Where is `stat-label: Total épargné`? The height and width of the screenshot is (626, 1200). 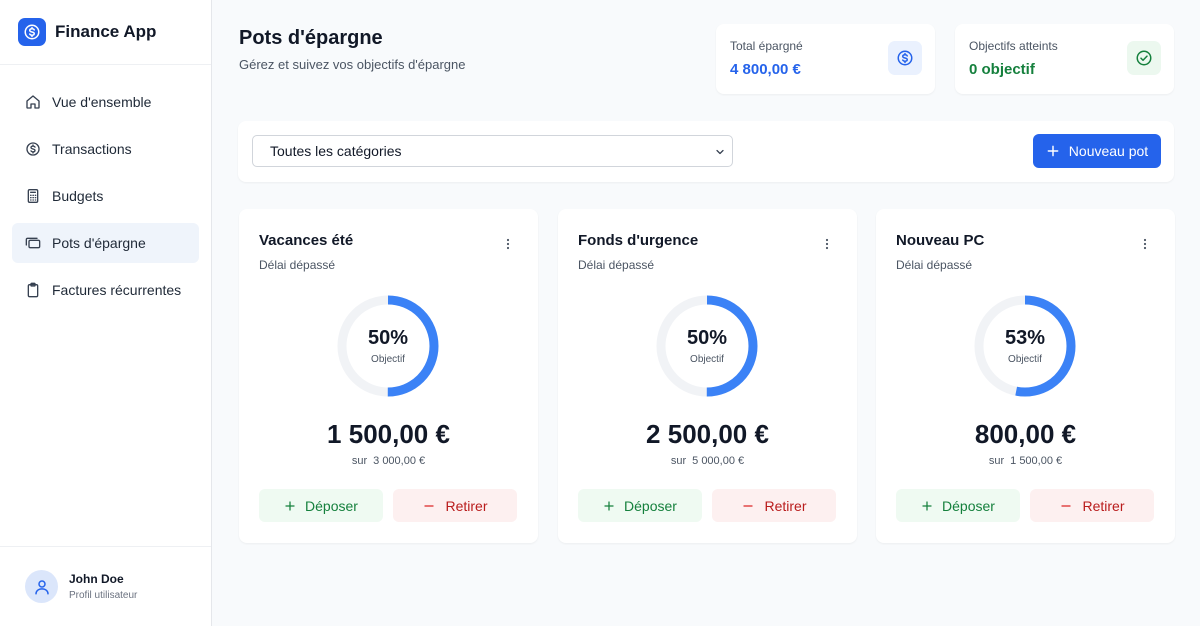 stat-label: Total épargné is located at coordinates (766, 46).